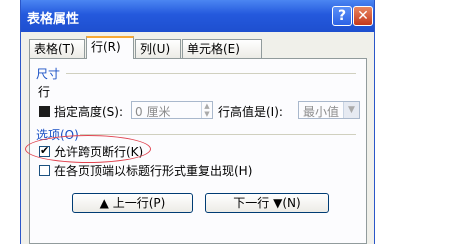  I want to click on row-height-is-label: 行高值是(I):, so click(250, 112).